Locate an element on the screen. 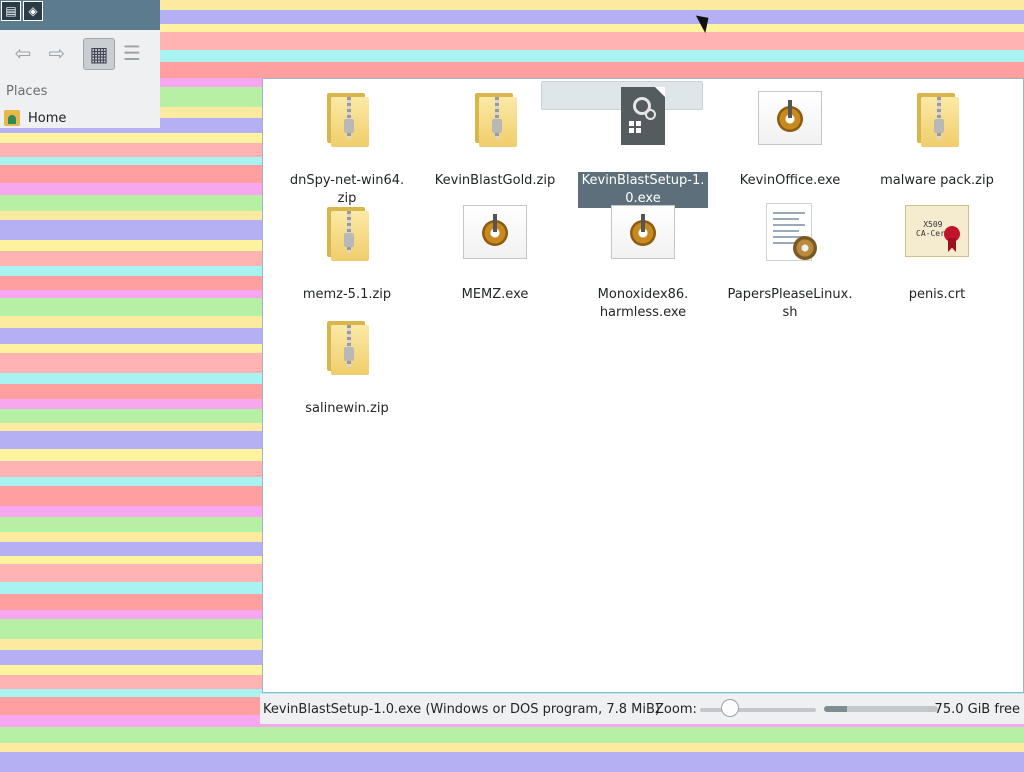 The height and width of the screenshot is (772, 1024). file-item: KevinBlastSetup-1. 0.exe is located at coordinates (643, 147).